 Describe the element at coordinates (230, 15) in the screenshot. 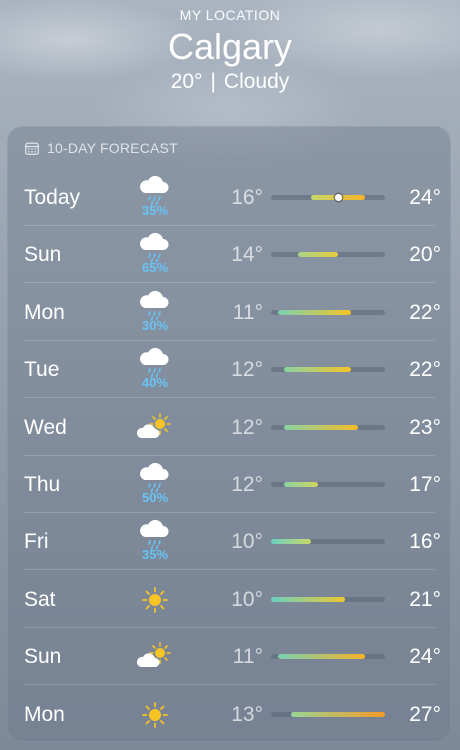

I see `location-label: MY LOCATION` at that location.